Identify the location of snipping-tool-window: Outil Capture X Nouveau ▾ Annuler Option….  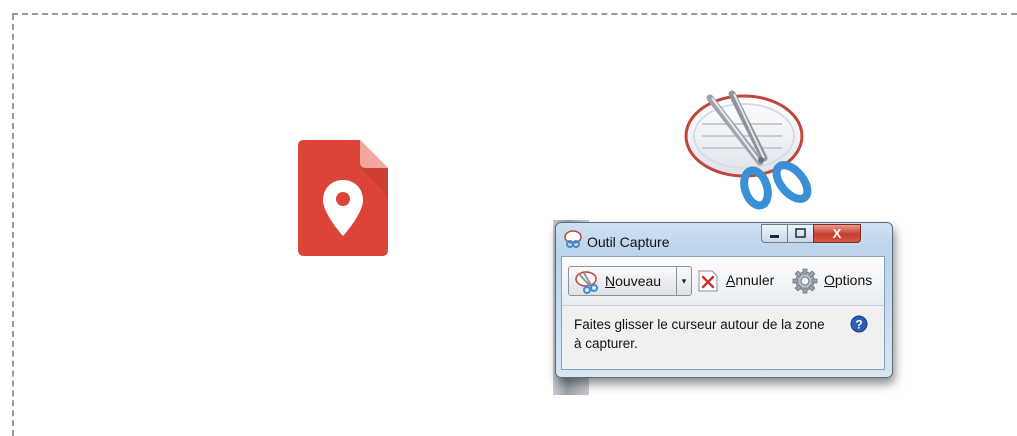
(723, 303).